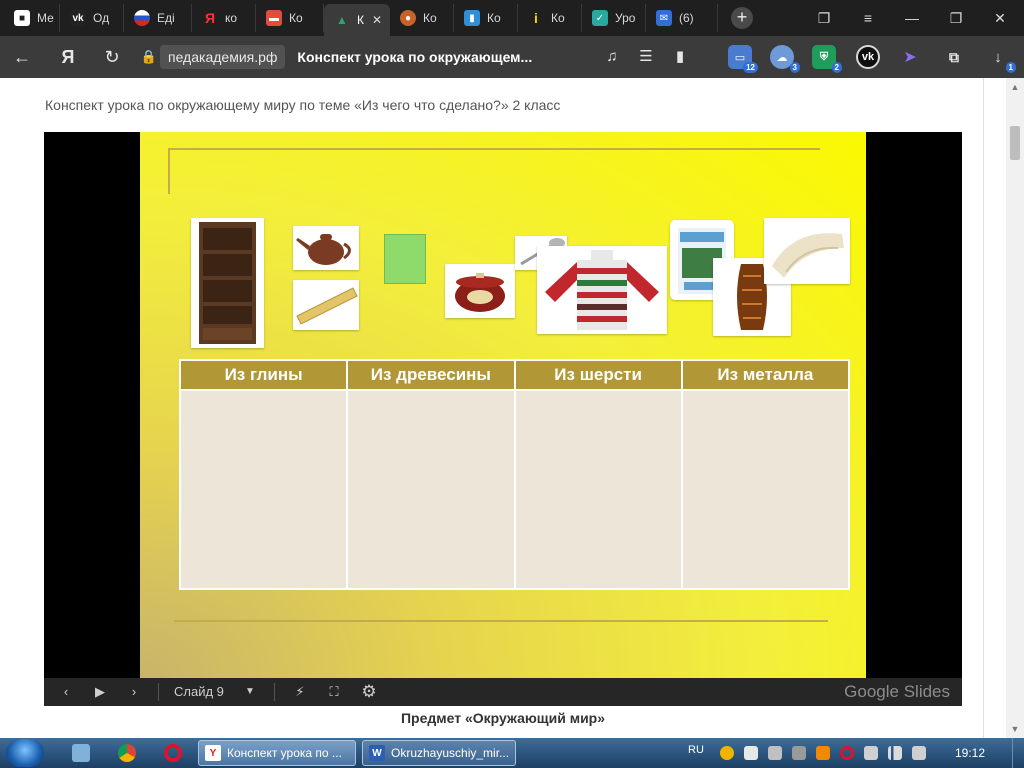 This screenshot has height=768, width=1024. Describe the element at coordinates (895, 753) in the screenshot. I see `tray-signal-icon` at that location.